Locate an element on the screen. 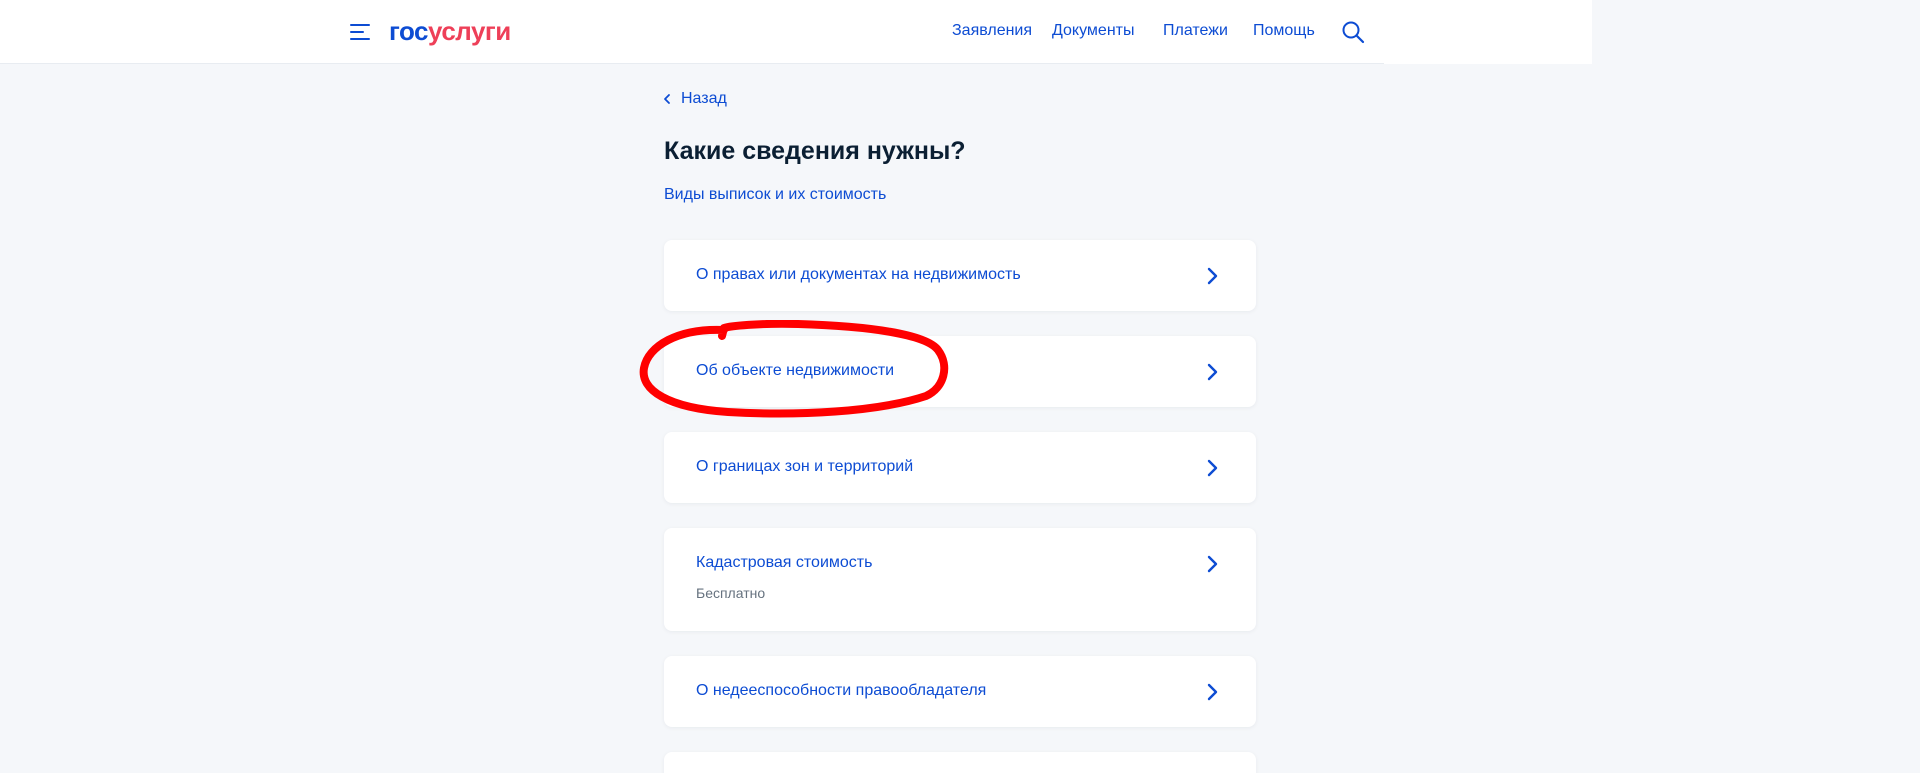 This screenshot has width=1920, height=773. option-label: О границах зон и территорий is located at coordinates (805, 466).